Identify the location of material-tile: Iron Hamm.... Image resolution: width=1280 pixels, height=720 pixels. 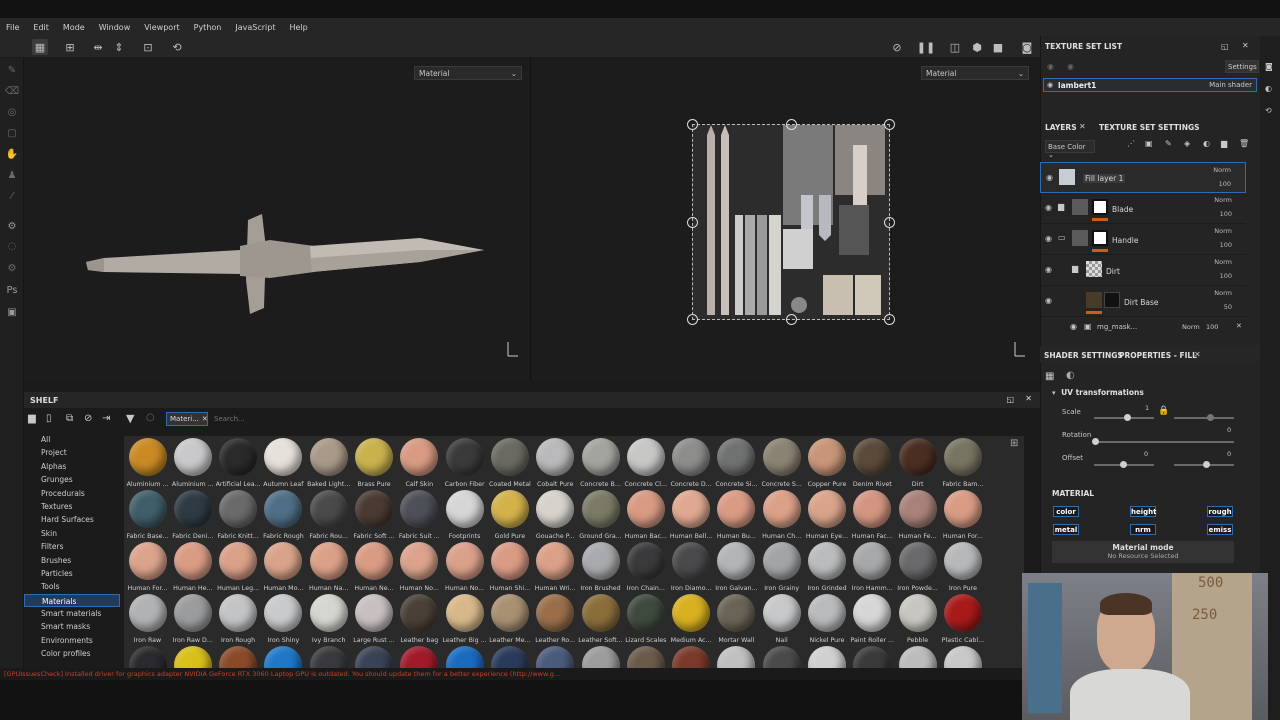
(872, 568).